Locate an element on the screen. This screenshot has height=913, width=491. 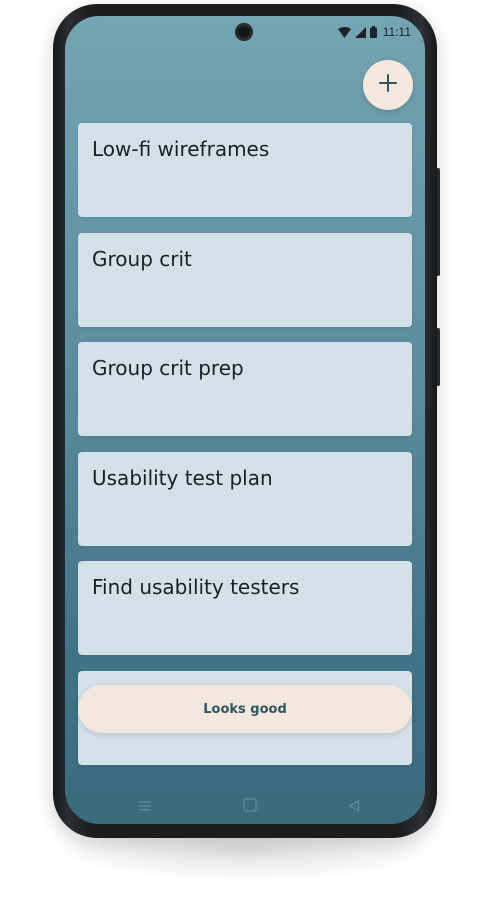
add-task-button is located at coordinates (388, 85).